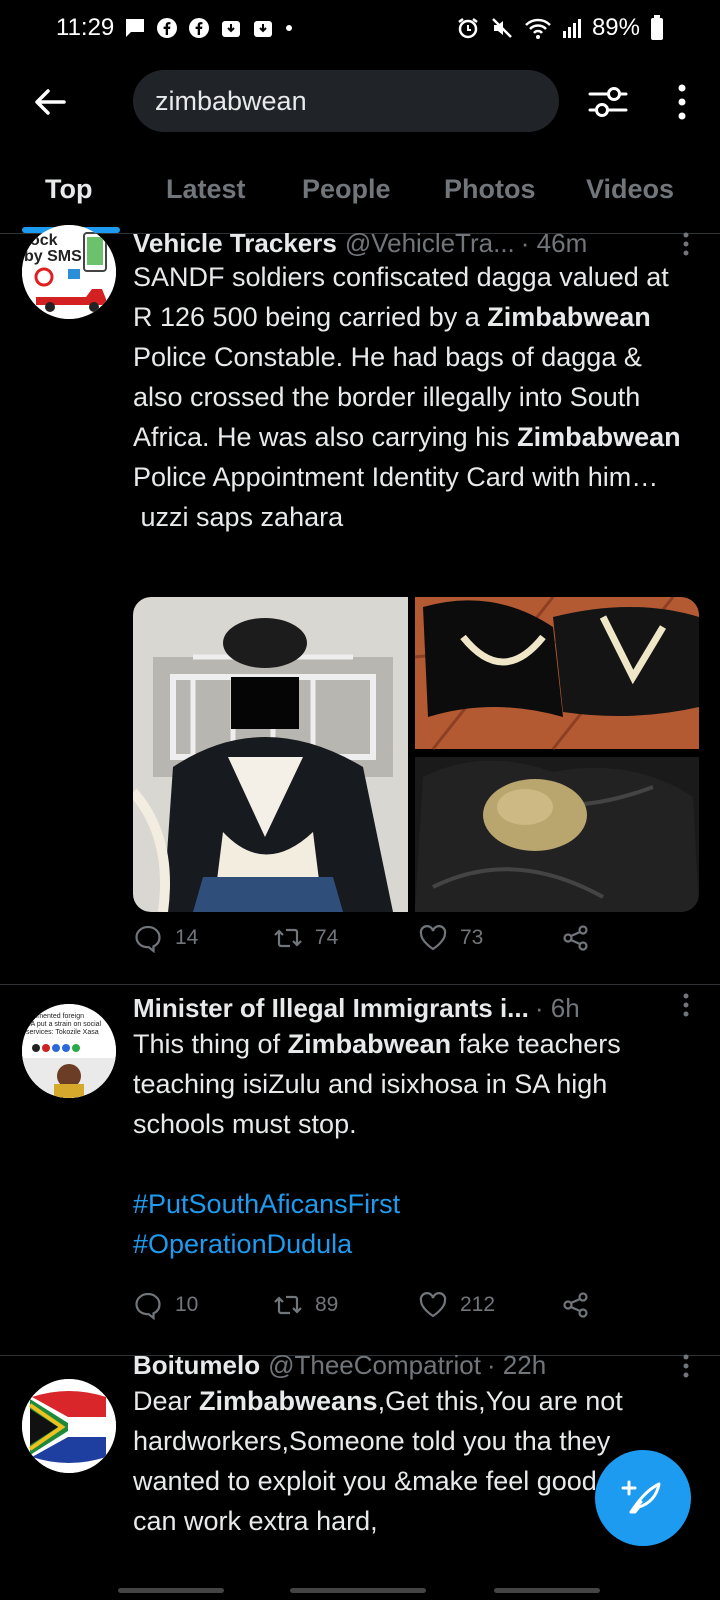 Image resolution: width=720 pixels, height=1600 pixels. I want to click on nav-back-handle, so click(547, 1590).